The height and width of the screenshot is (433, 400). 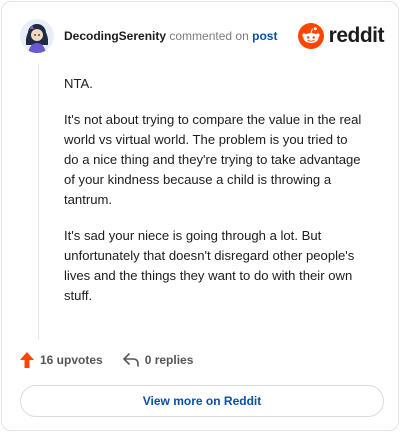 I want to click on reddit-snoo-icon, so click(x=310, y=36).